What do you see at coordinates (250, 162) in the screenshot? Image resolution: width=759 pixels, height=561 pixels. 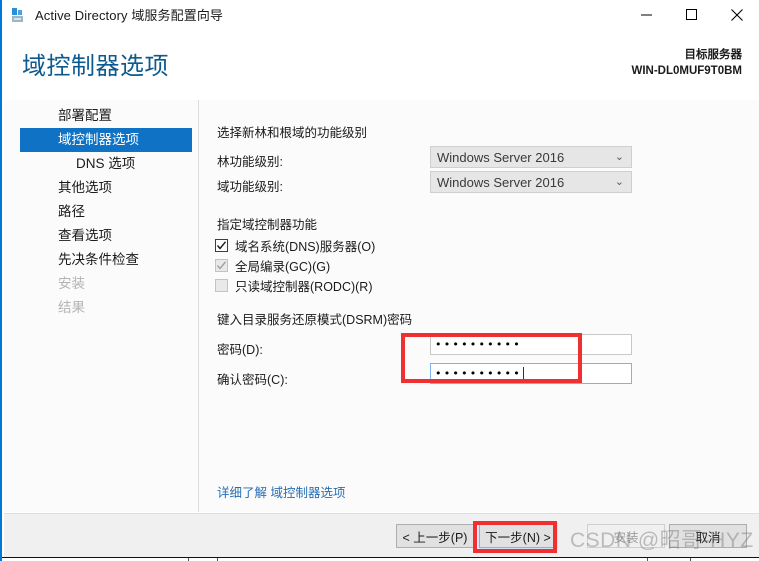 I see `forest-functional-level-label: 林功能级别:` at bounding box center [250, 162].